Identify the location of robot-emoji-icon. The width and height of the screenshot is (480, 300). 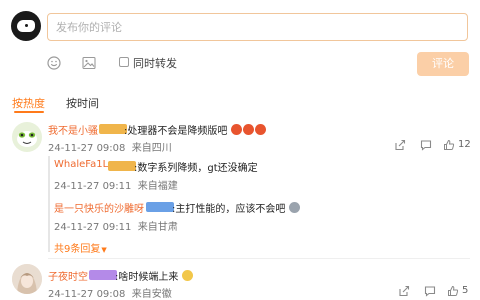
(294, 207).